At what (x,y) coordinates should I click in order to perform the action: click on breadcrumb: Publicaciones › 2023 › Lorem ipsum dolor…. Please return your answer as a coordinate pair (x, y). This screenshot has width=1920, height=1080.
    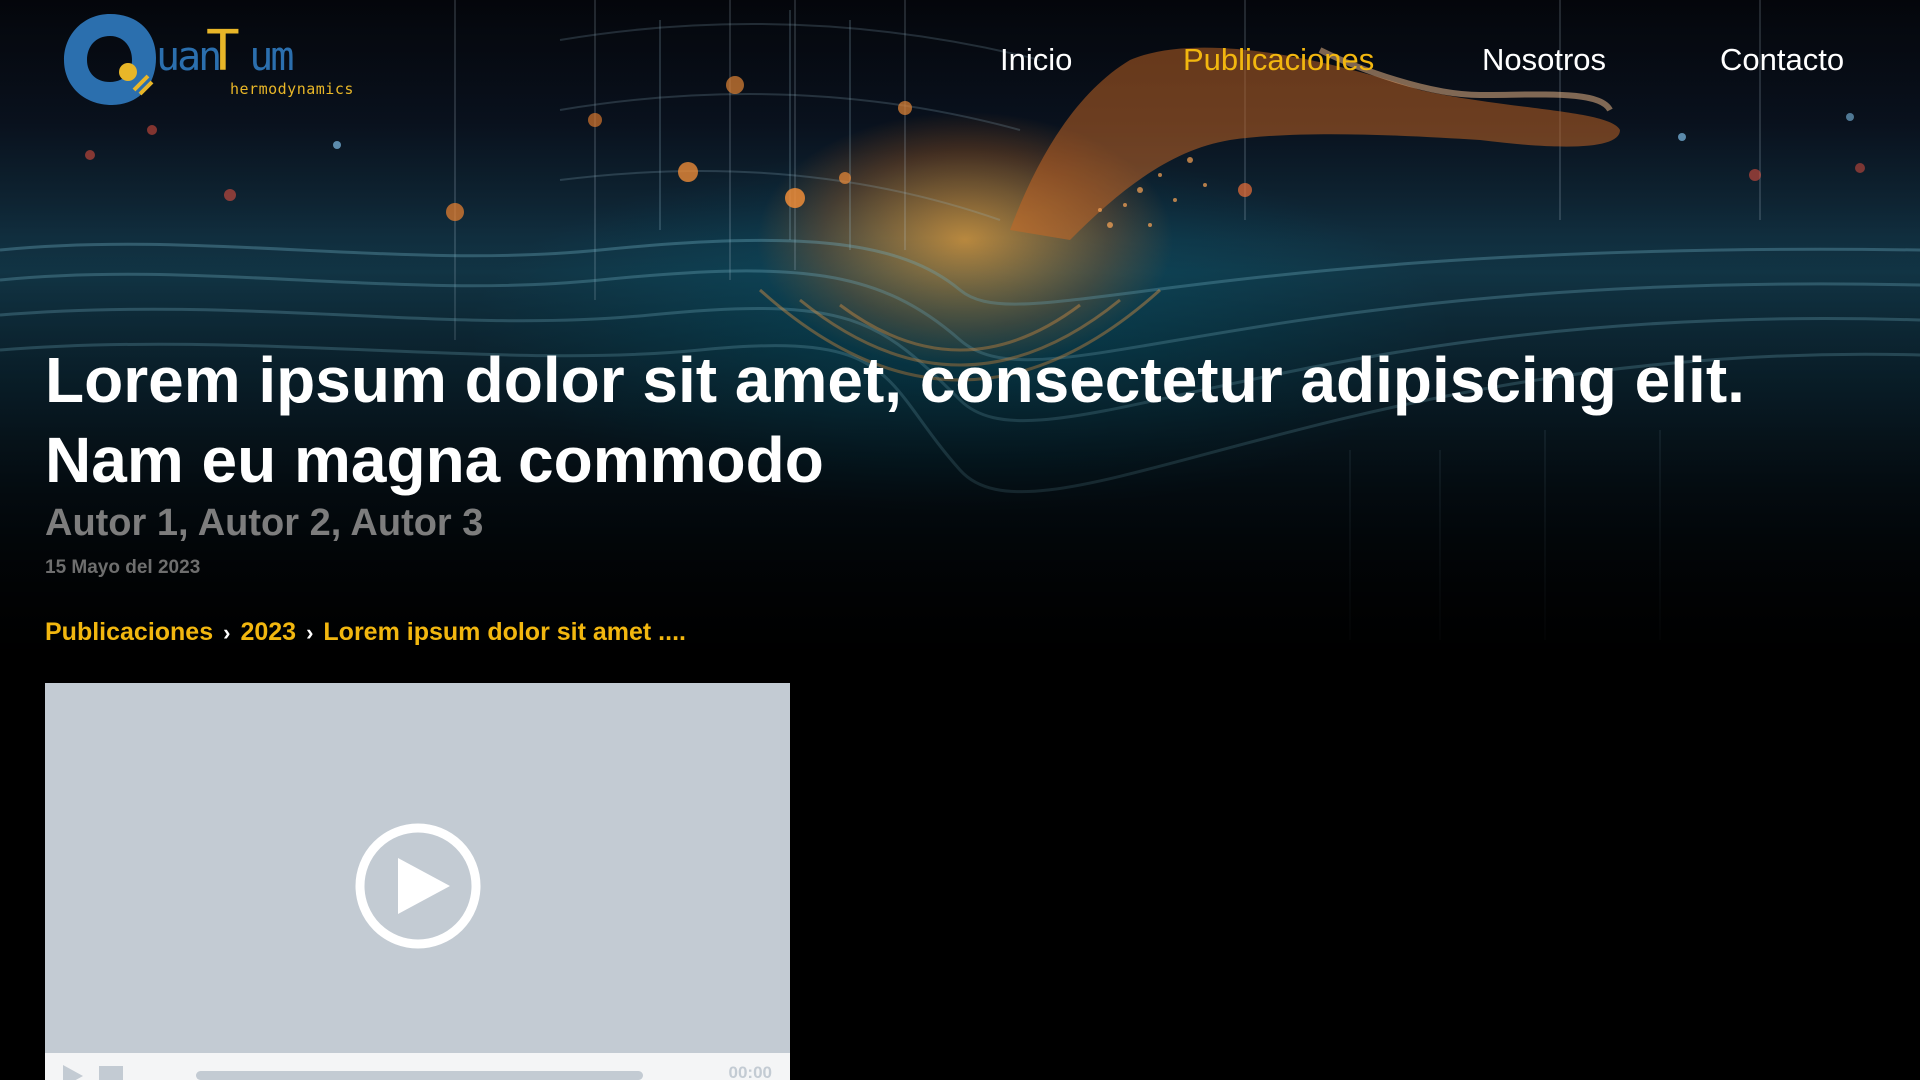
    Looking at the image, I should click on (365, 632).